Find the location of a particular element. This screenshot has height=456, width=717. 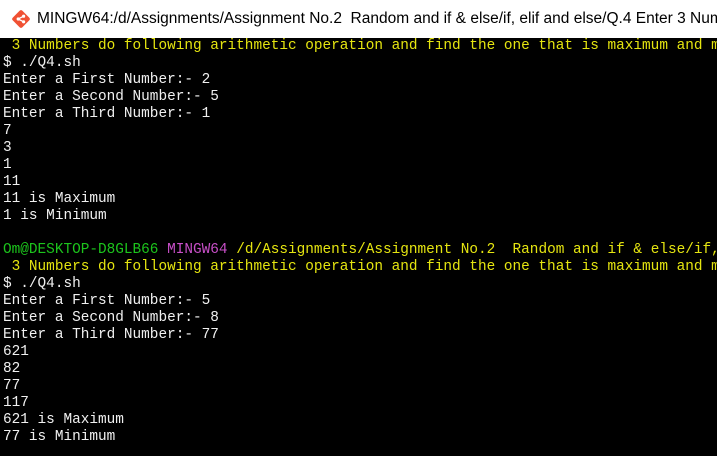

output-line: Enter a Second Number:- 5 is located at coordinates (111, 97).